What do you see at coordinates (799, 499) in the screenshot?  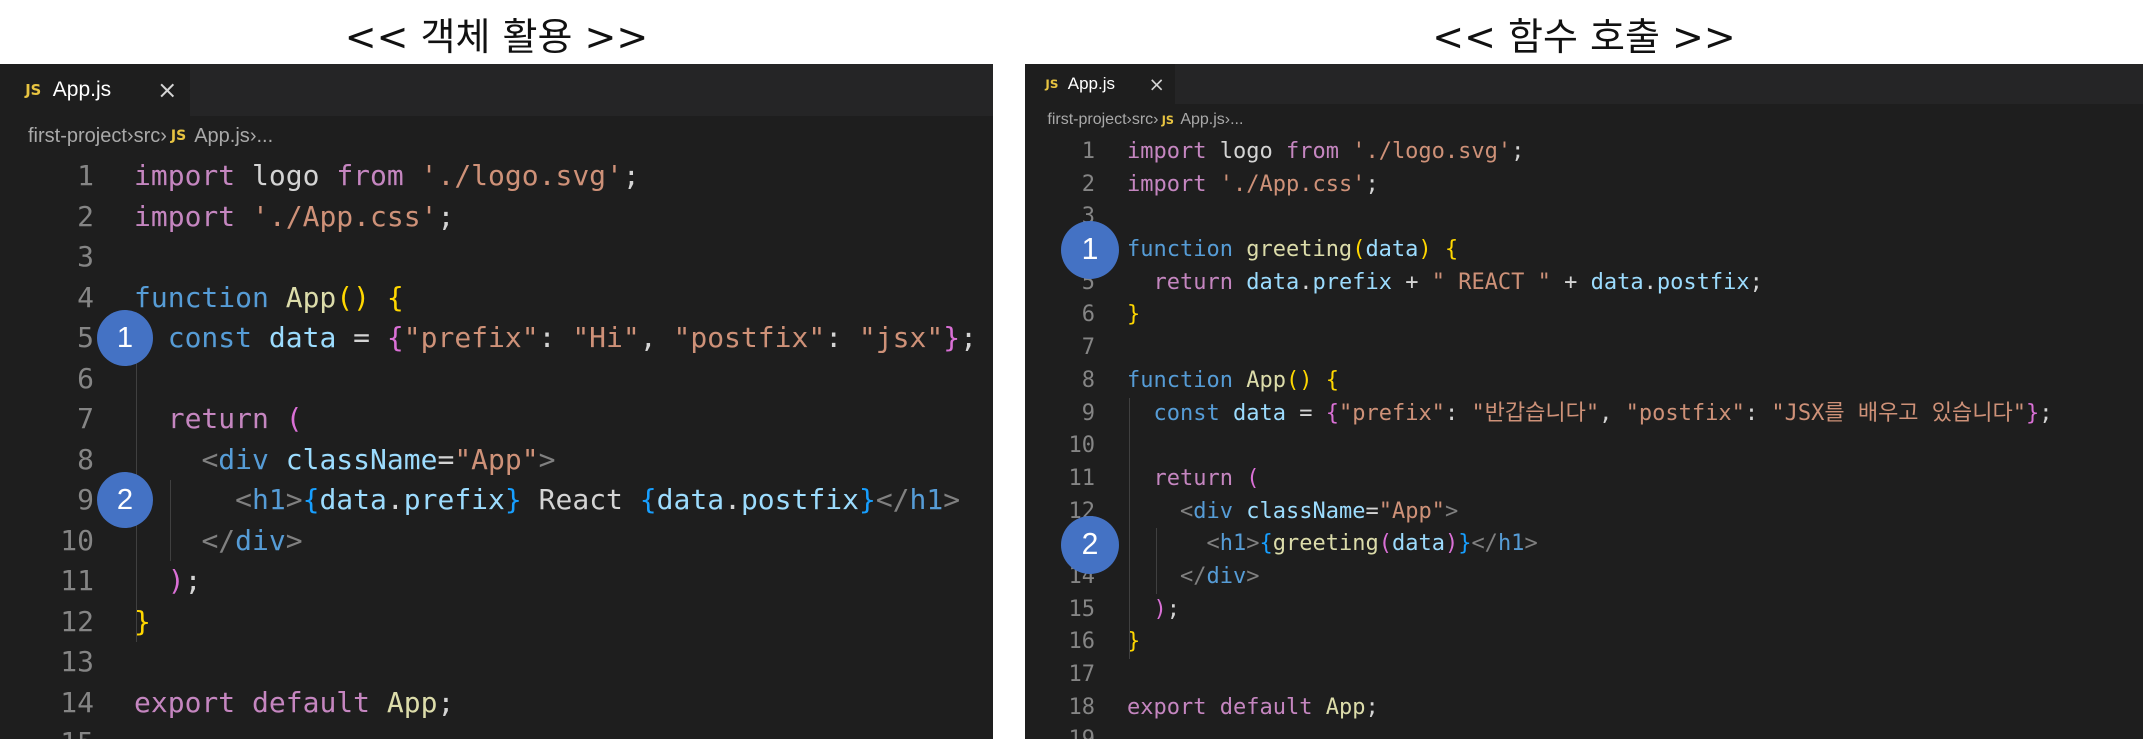 I see `code-token: postfix` at bounding box center [799, 499].